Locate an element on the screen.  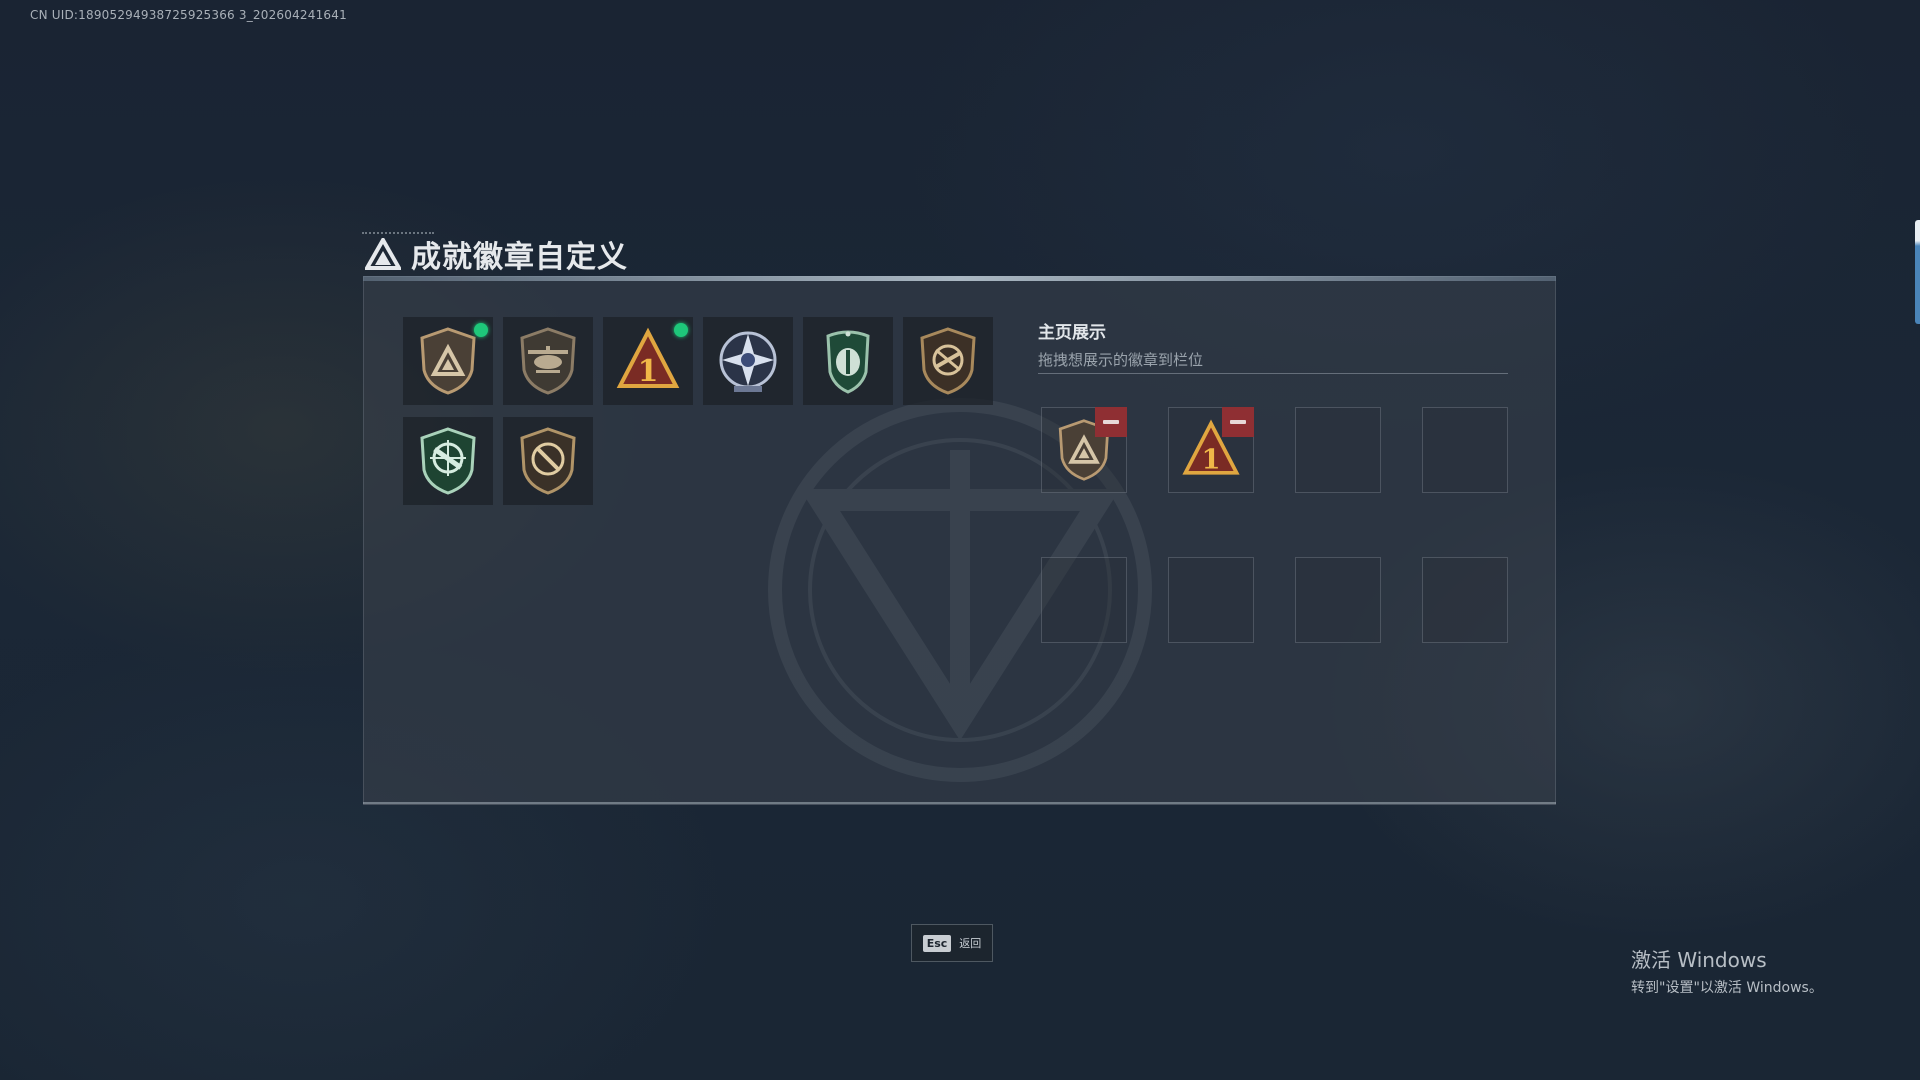
edge-side-tab is located at coordinates (1917, 272).